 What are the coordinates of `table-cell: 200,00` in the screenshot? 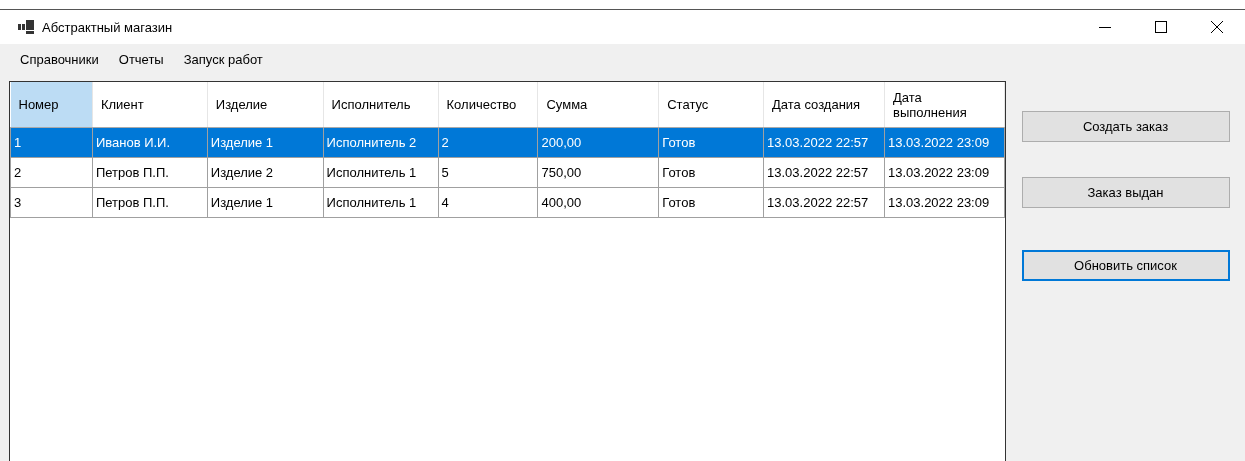 It's located at (598, 142).